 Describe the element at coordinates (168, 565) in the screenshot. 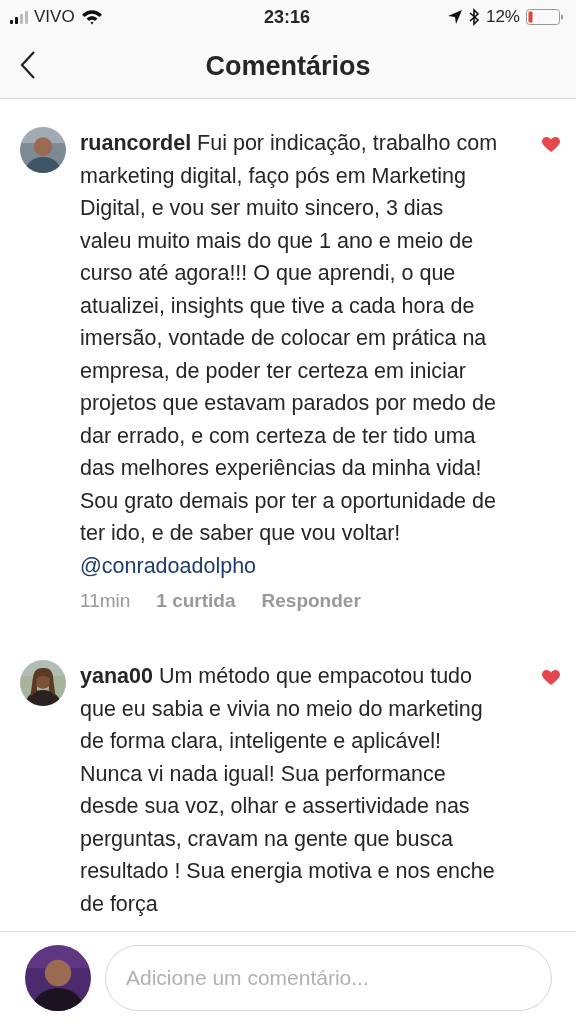

I see `mention-link: @conradoadolpho` at that location.